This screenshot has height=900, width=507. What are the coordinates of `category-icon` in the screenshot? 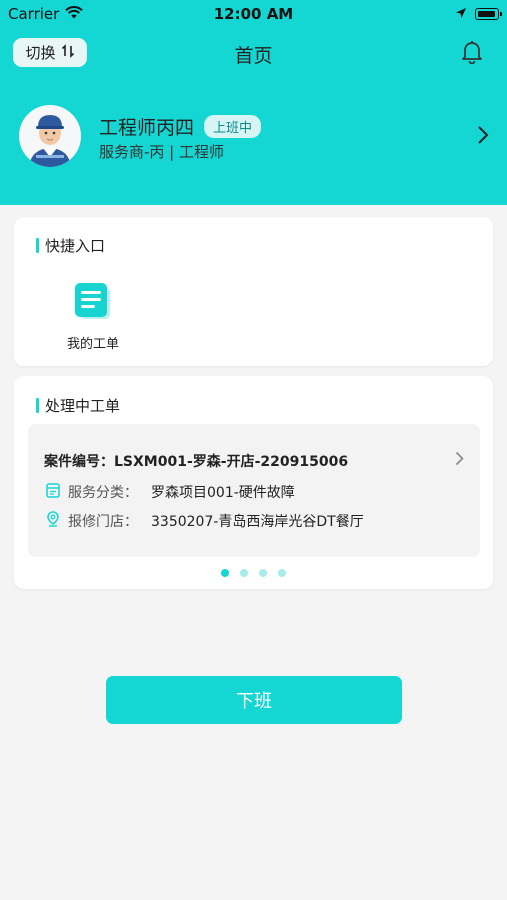 It's located at (53, 492).